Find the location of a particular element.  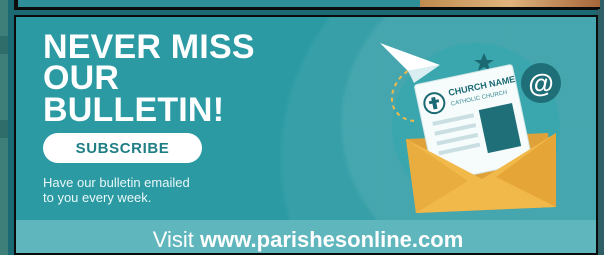

description-line-2: to you every week. is located at coordinates (97, 197).